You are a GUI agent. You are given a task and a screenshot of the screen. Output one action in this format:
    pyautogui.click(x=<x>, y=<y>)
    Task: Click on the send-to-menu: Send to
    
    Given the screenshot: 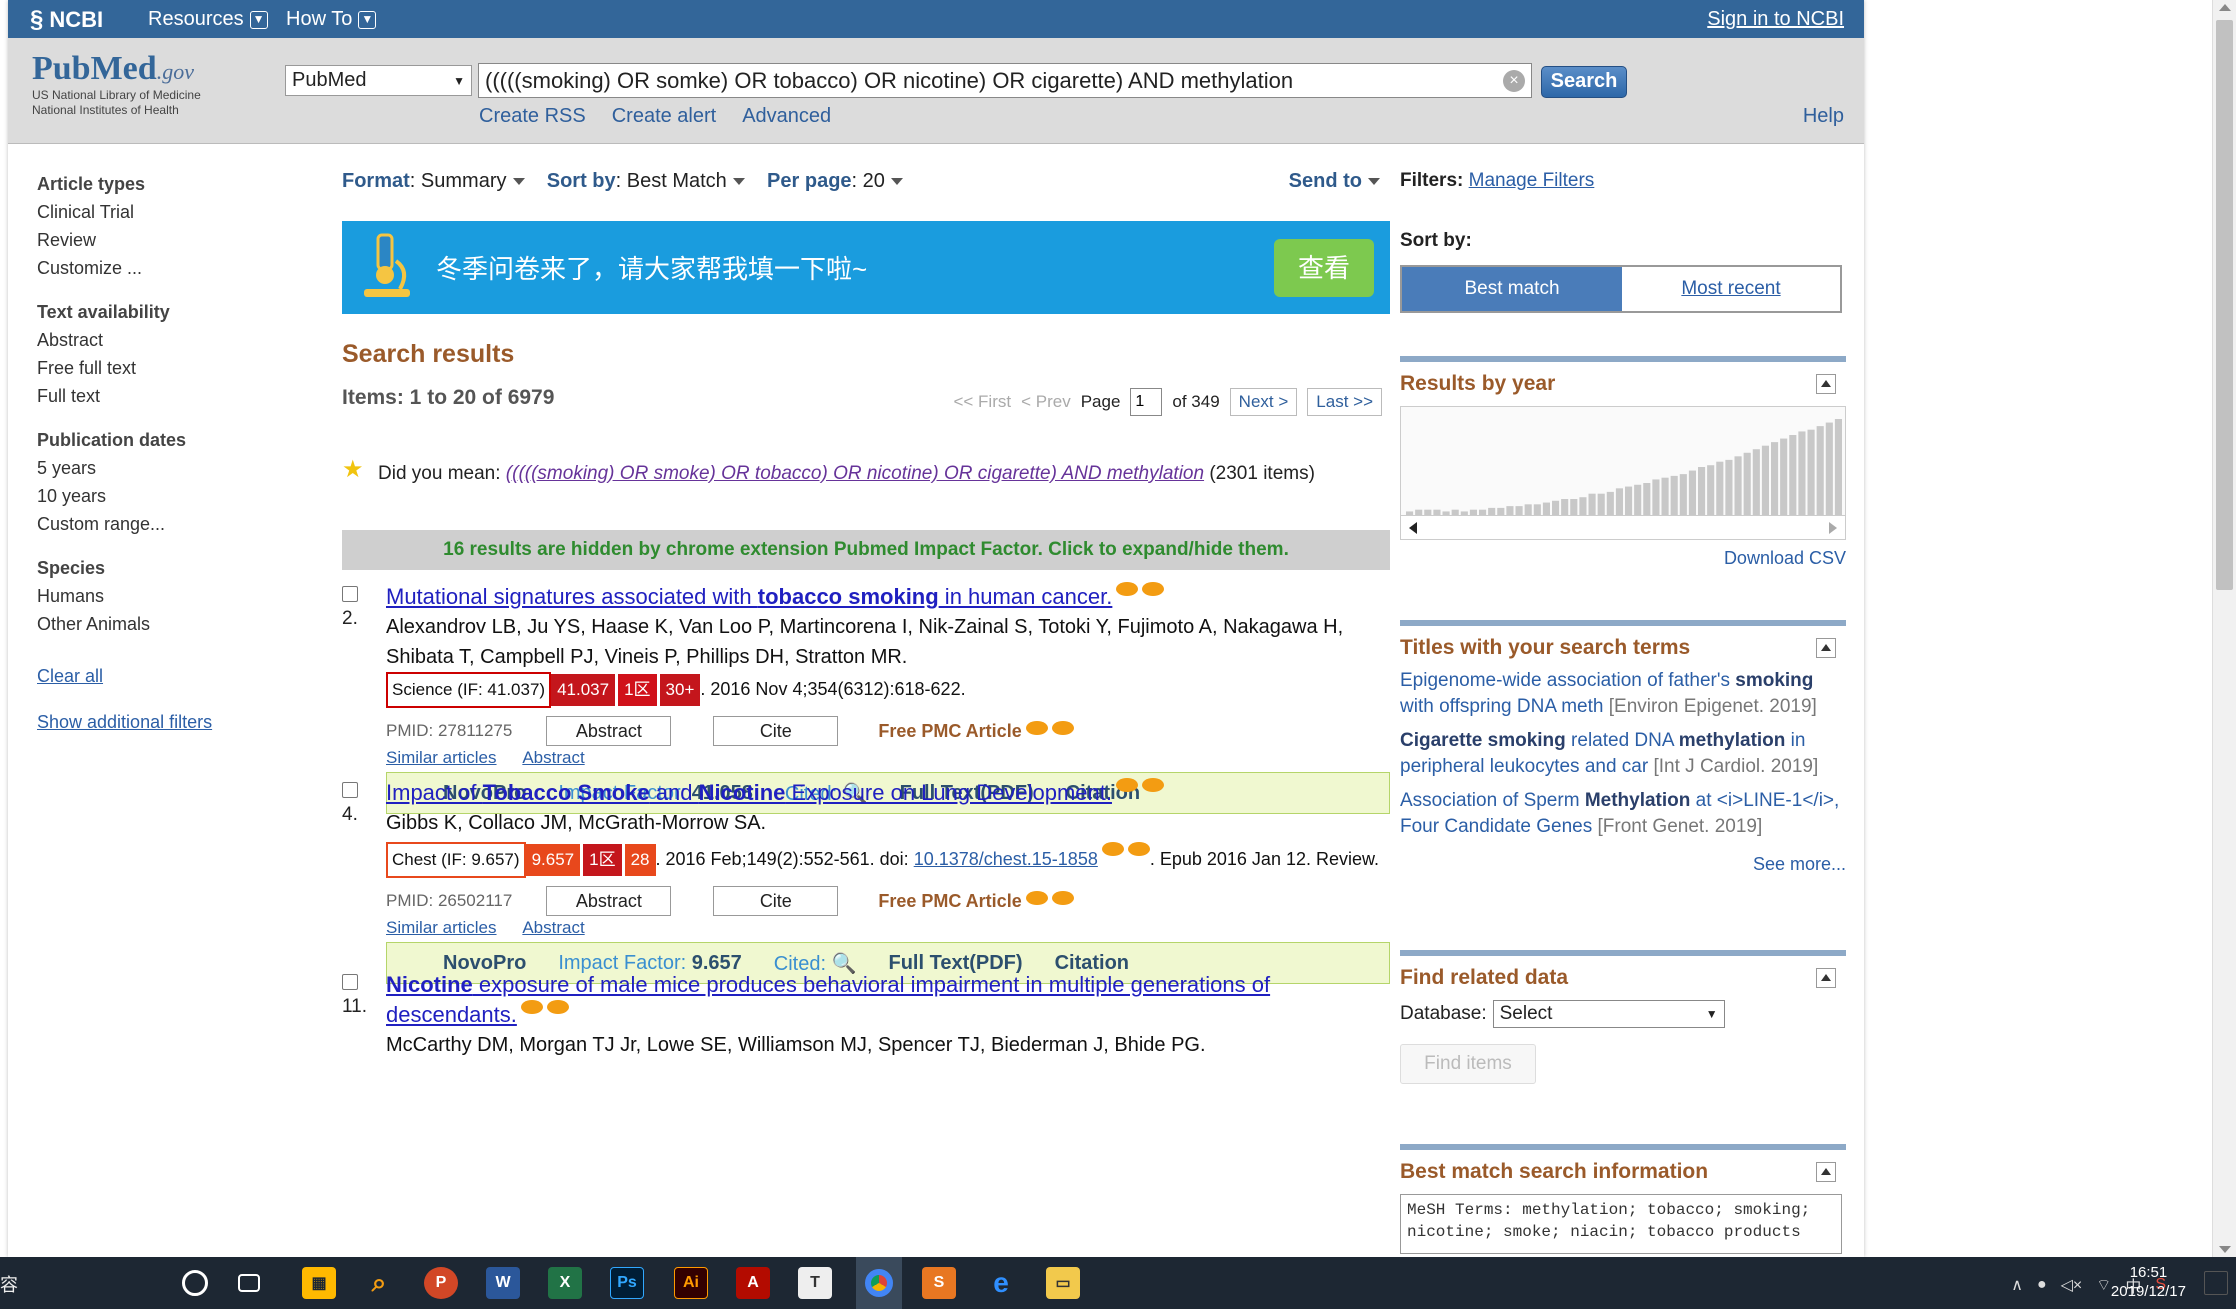 What is the action you would take?
    pyautogui.click(x=1334, y=181)
    